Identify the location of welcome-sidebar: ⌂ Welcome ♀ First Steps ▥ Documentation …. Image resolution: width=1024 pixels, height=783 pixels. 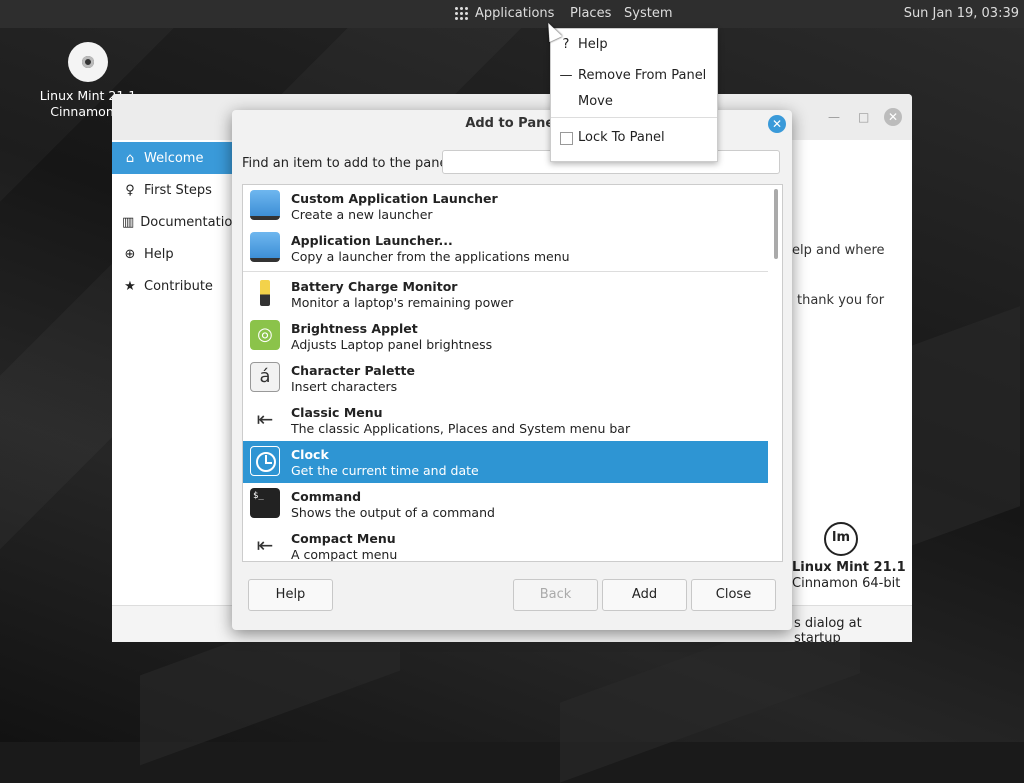
(176, 373).